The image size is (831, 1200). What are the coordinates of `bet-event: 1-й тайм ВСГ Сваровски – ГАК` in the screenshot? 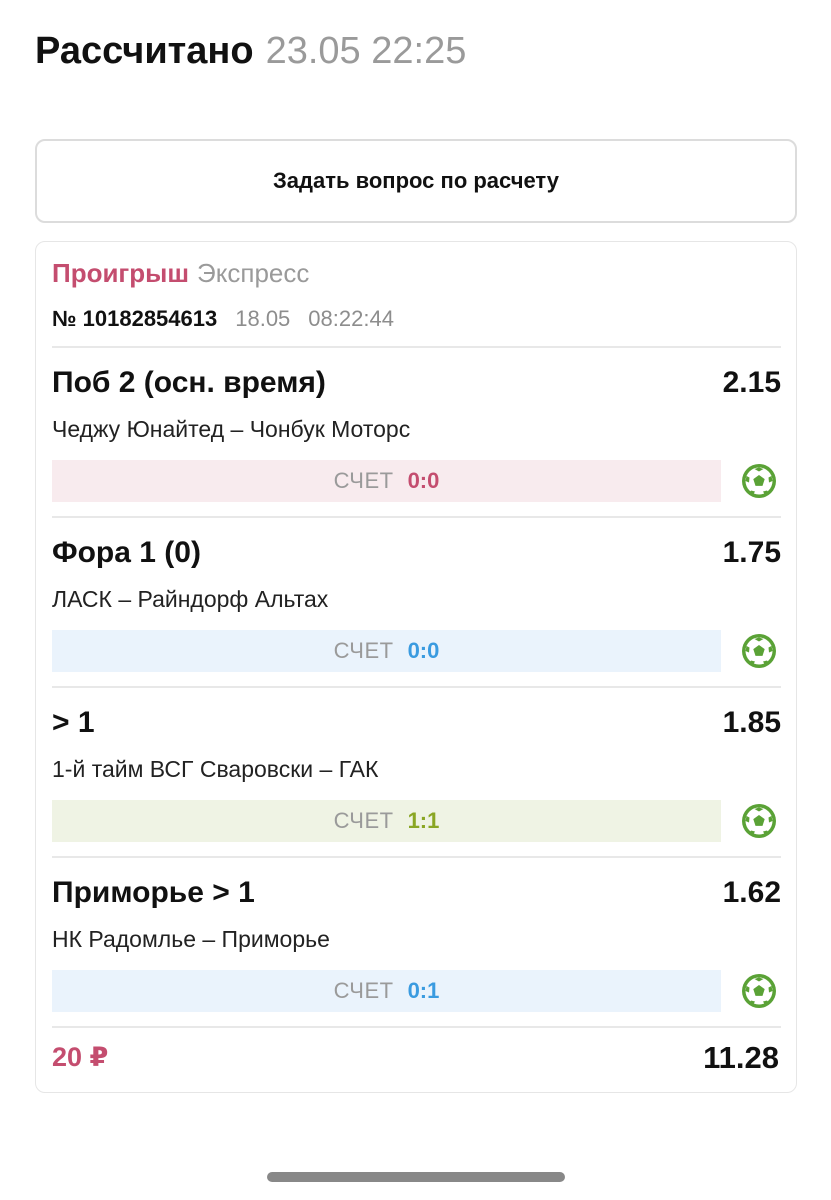 It's located at (215, 769).